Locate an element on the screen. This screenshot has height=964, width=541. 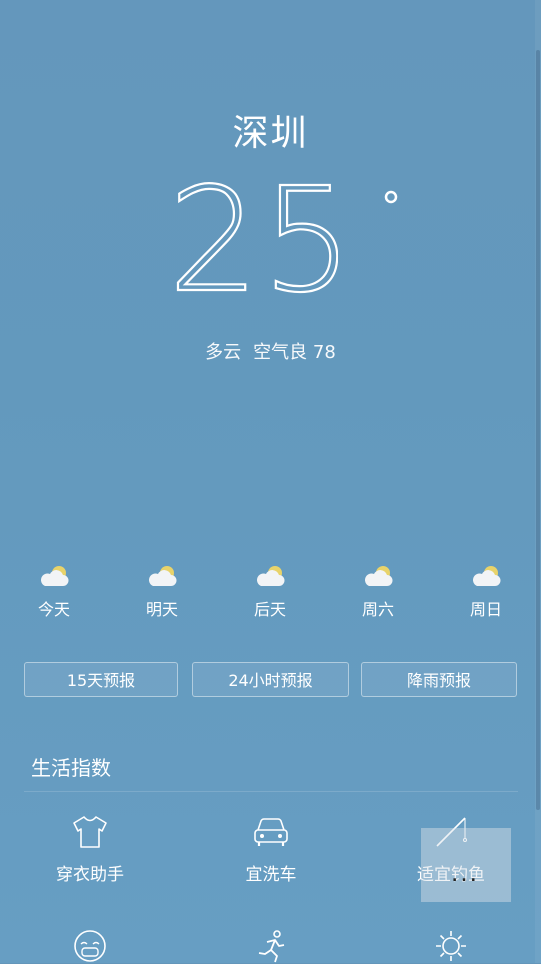
life-index-label: 穿衣助手 is located at coordinates (90, 875).